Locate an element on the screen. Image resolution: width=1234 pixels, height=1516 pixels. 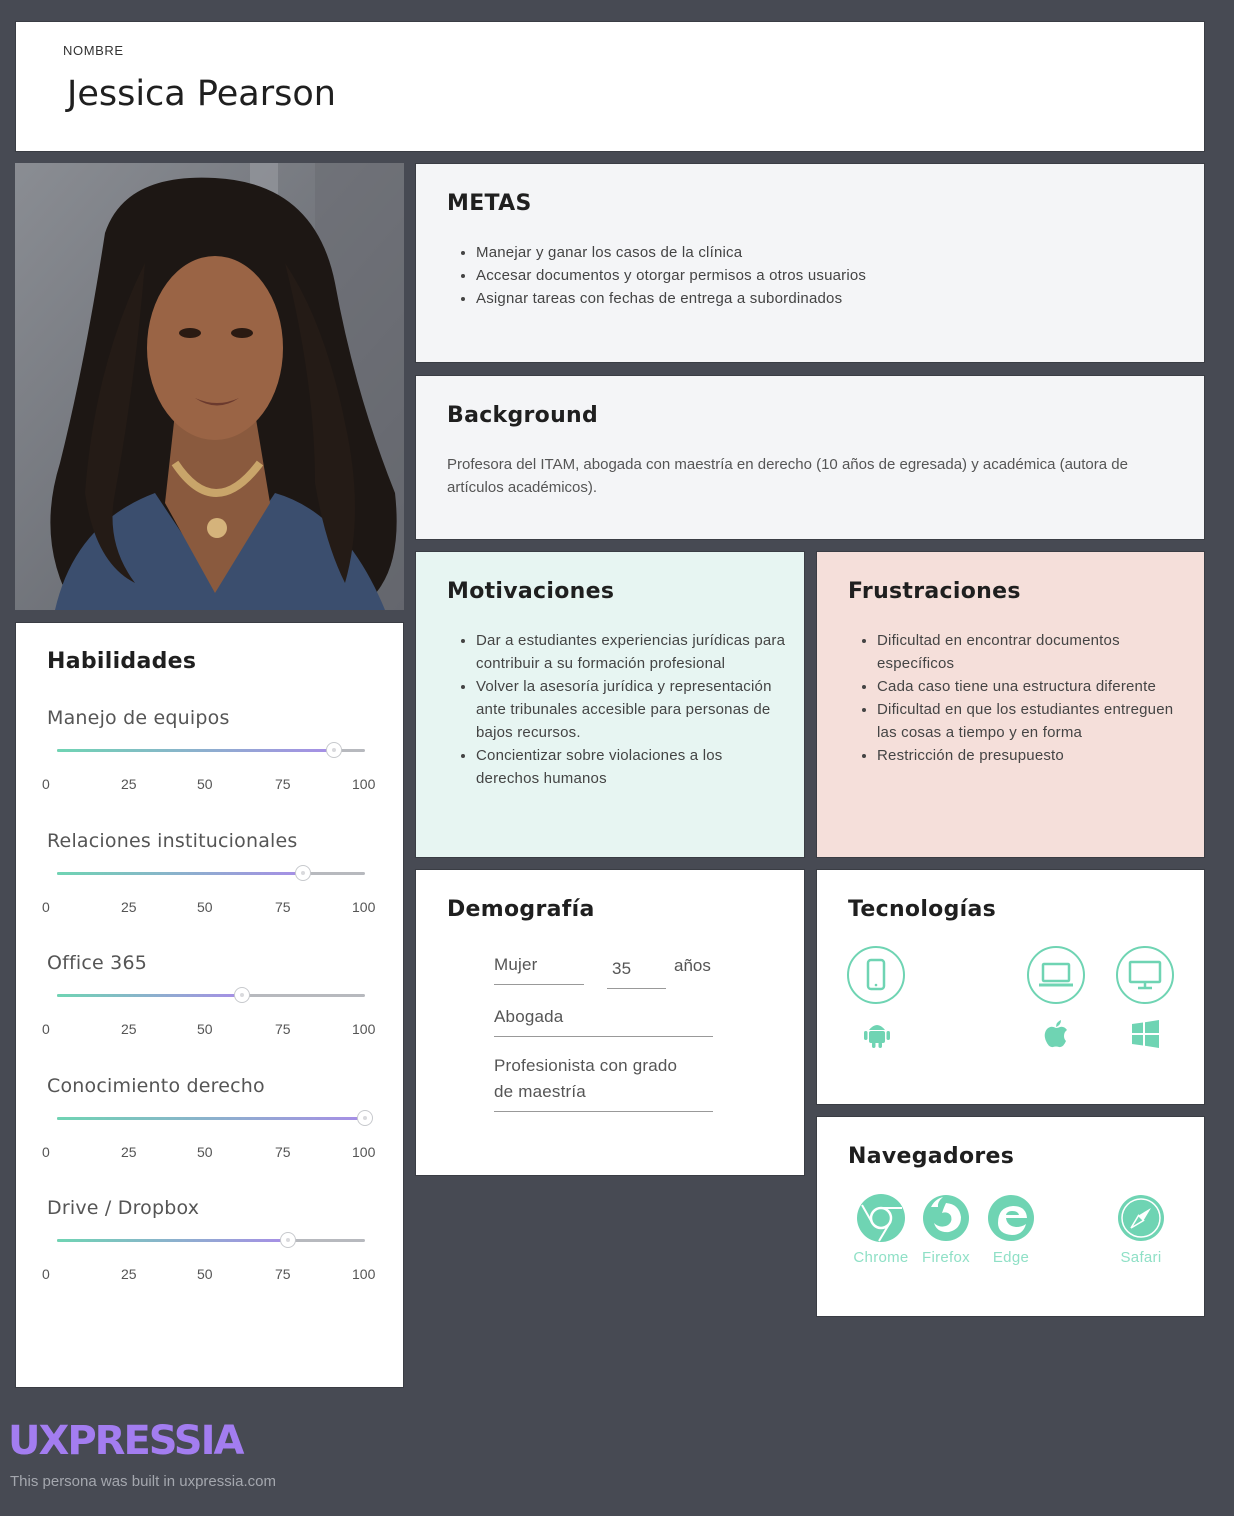
education-line: de maestría is located at coordinates (540, 1091).